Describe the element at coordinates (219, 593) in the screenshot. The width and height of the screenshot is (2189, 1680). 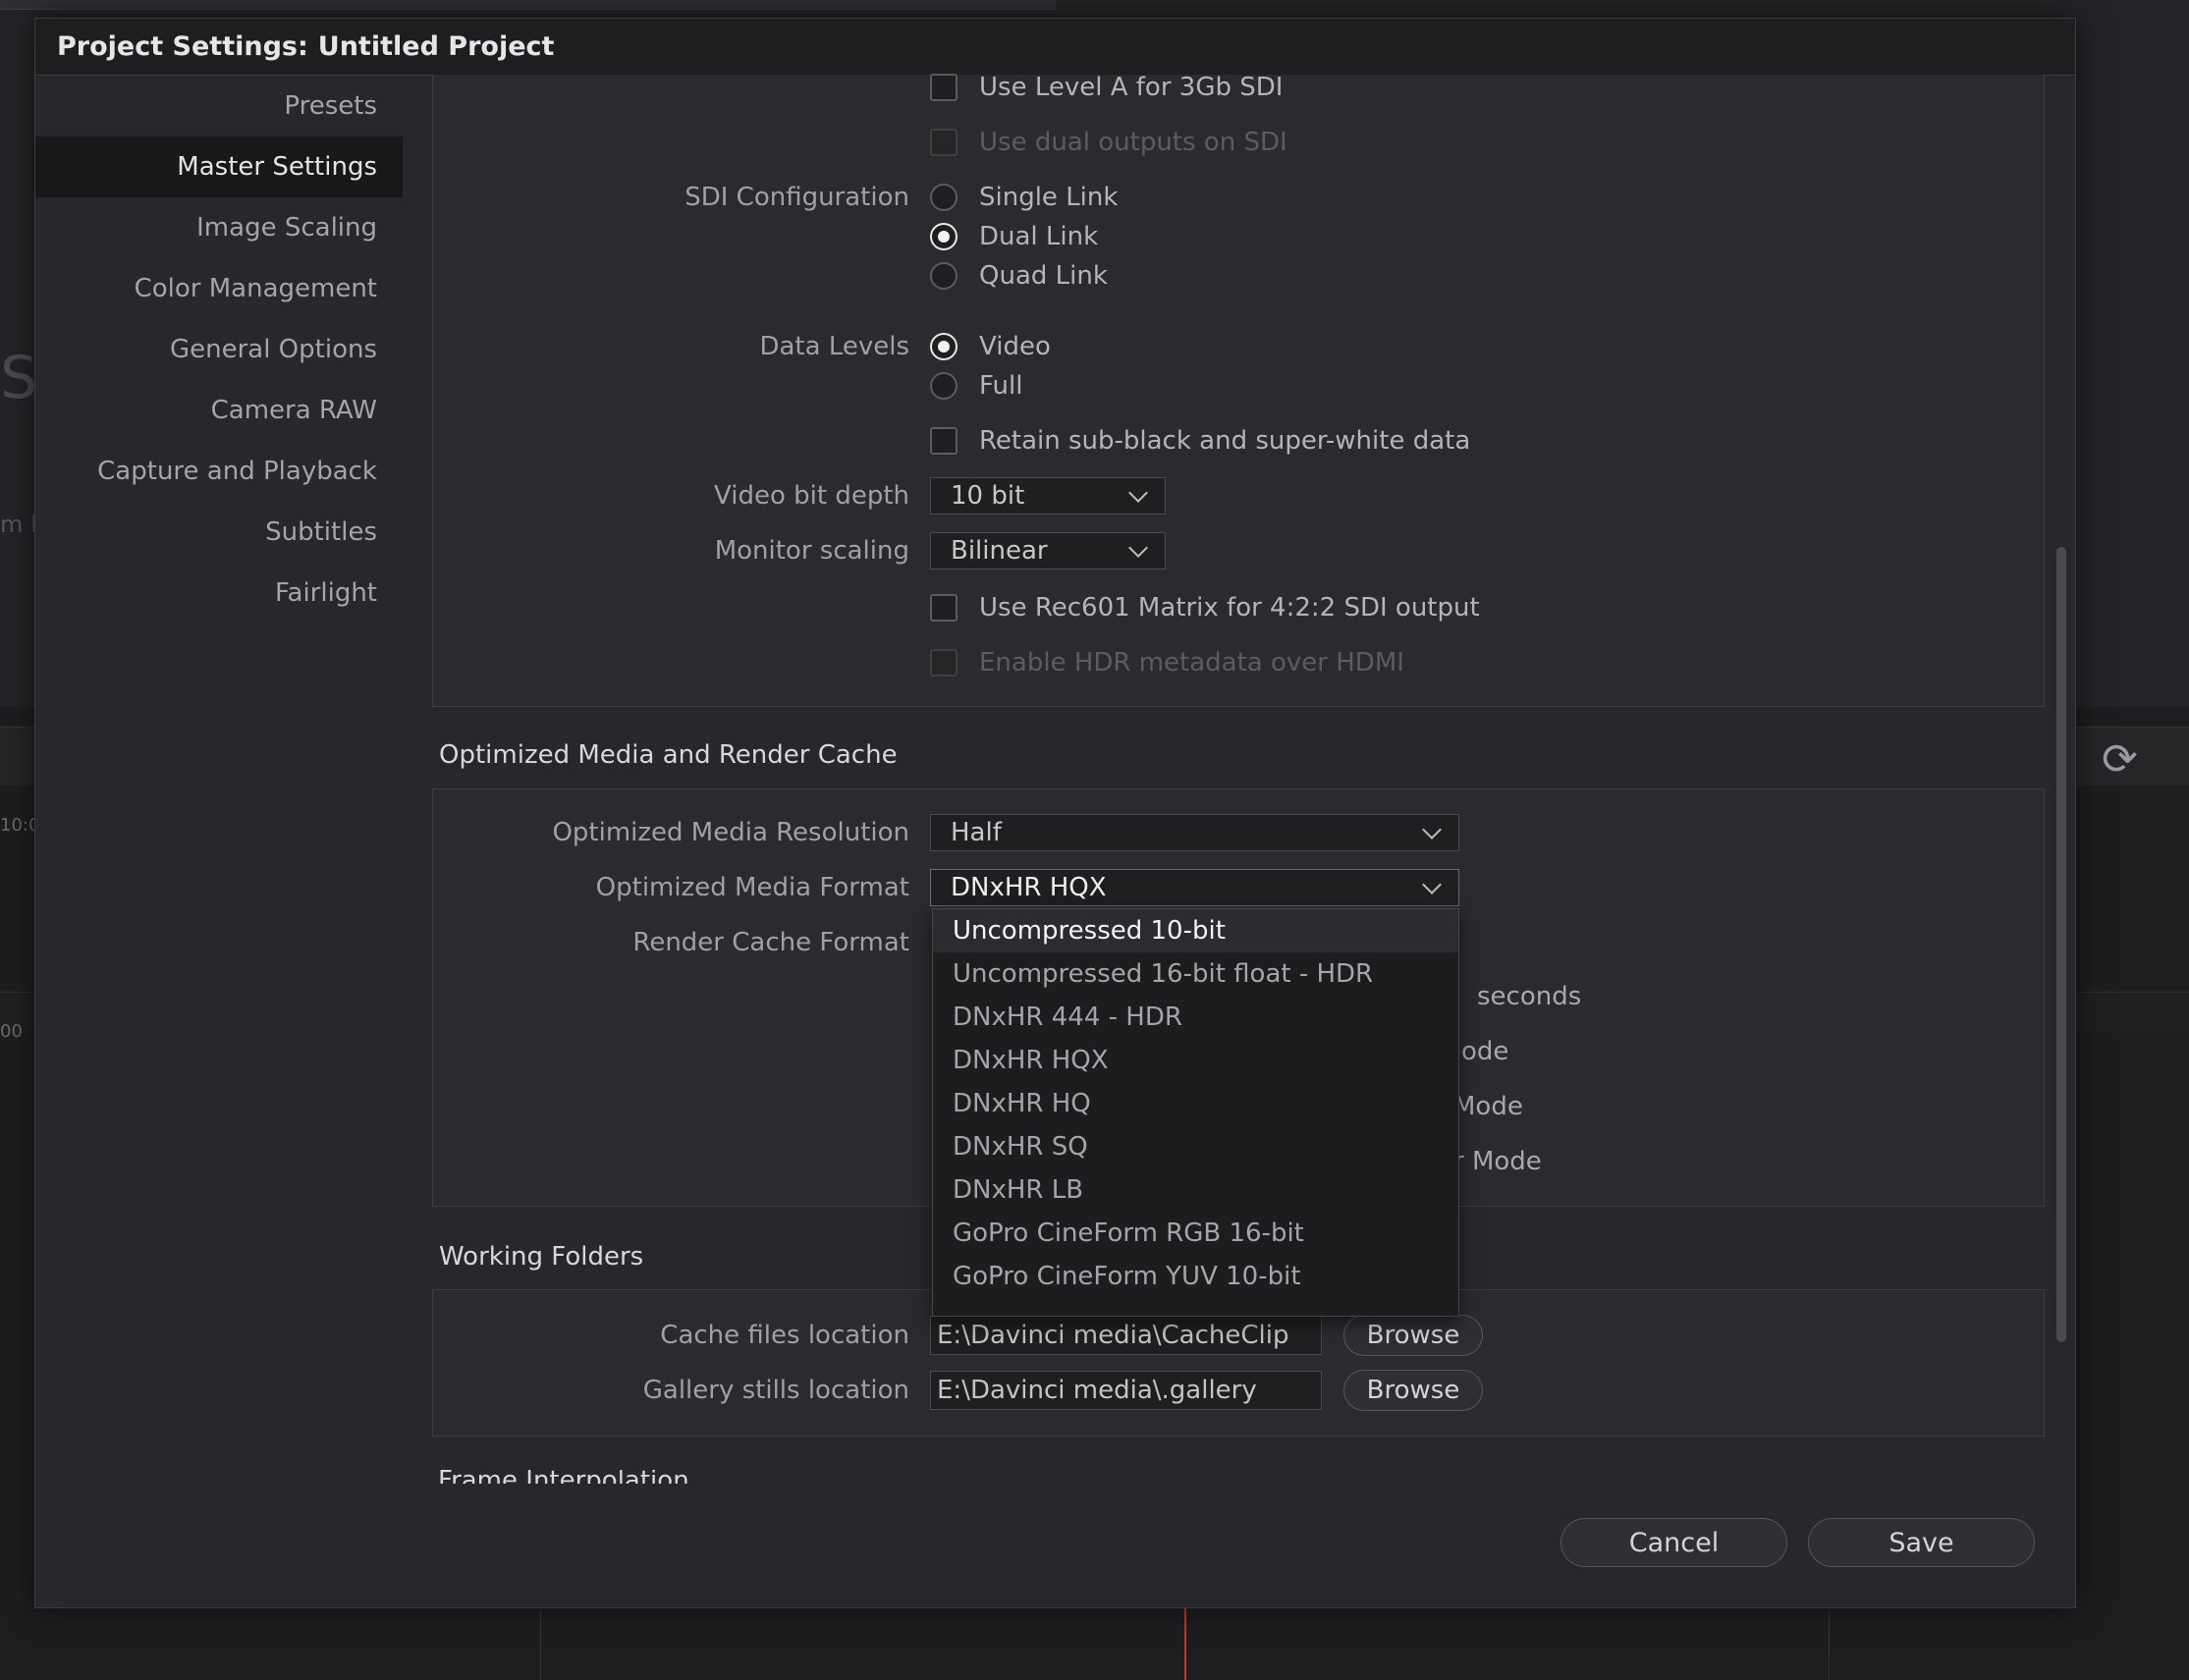
I see `sidebar-item-fairlight: Fairlight` at that location.